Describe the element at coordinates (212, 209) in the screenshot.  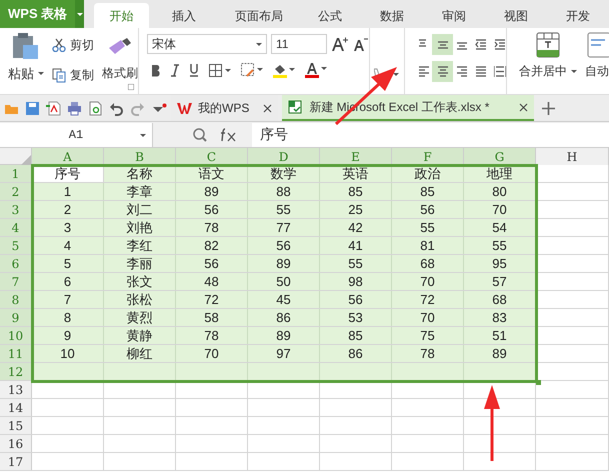
I see `table-cell: 56` at that location.